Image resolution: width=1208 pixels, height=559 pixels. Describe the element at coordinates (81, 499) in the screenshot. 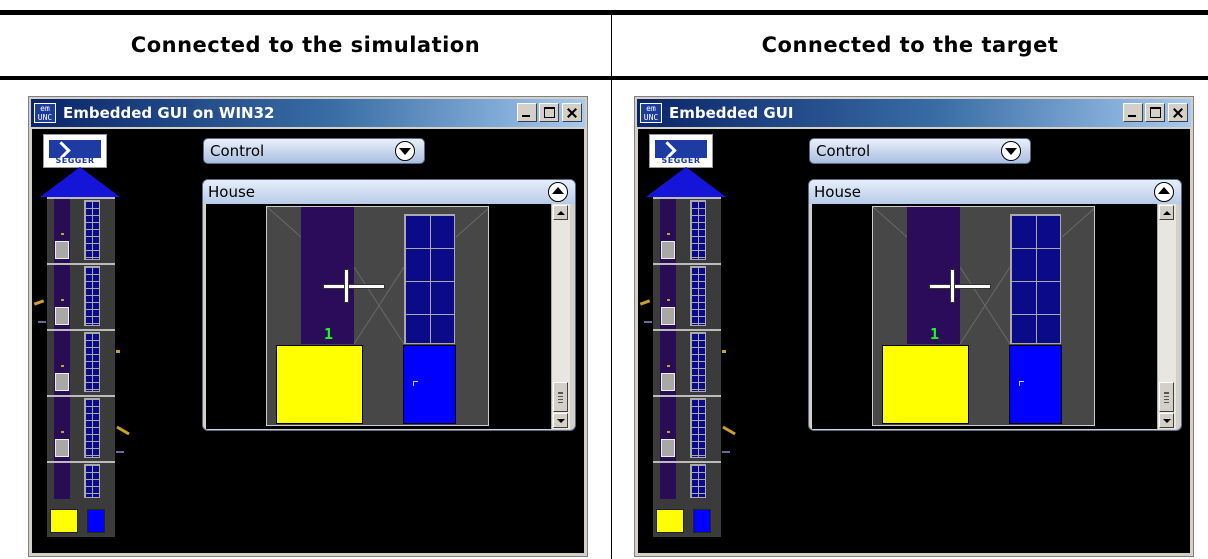

I see `floor-ground` at that location.